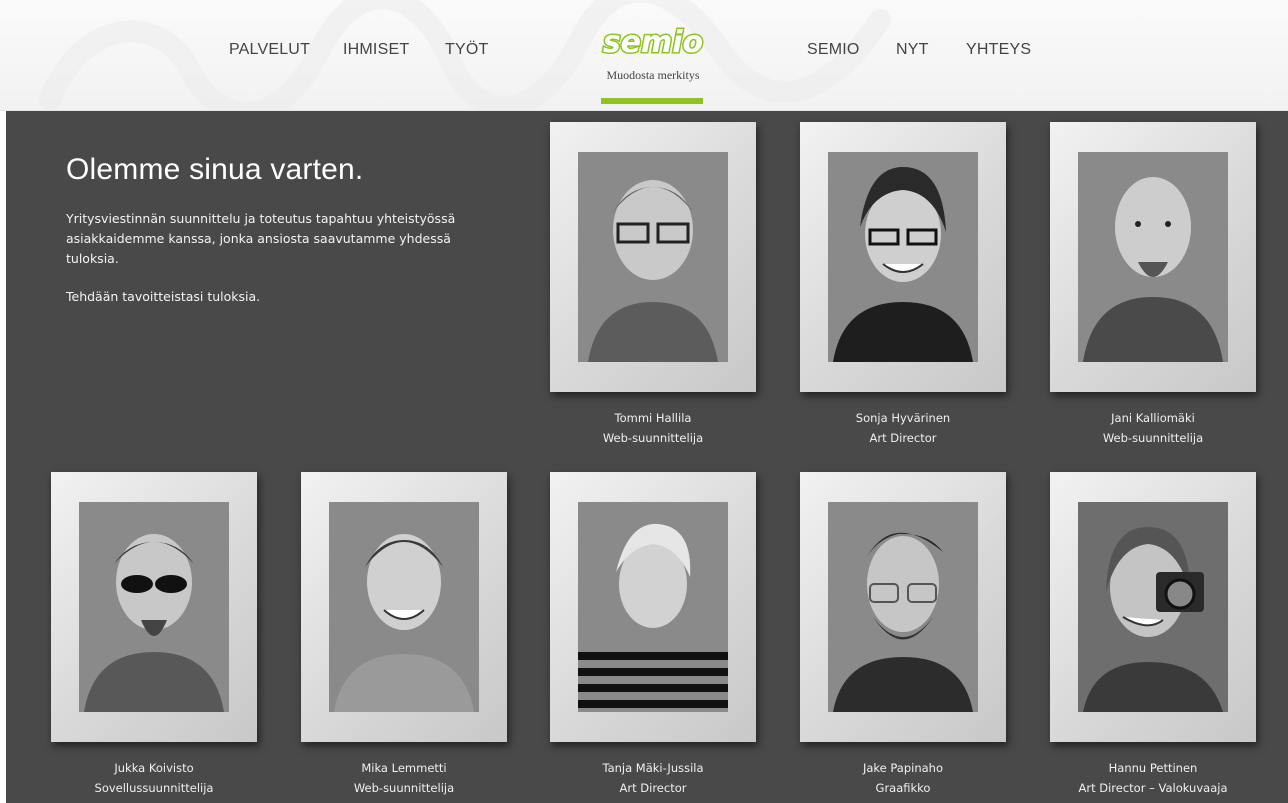  I want to click on person-card-tommi: Tommi Hallila Web-suunnittelija, so click(655, 285).